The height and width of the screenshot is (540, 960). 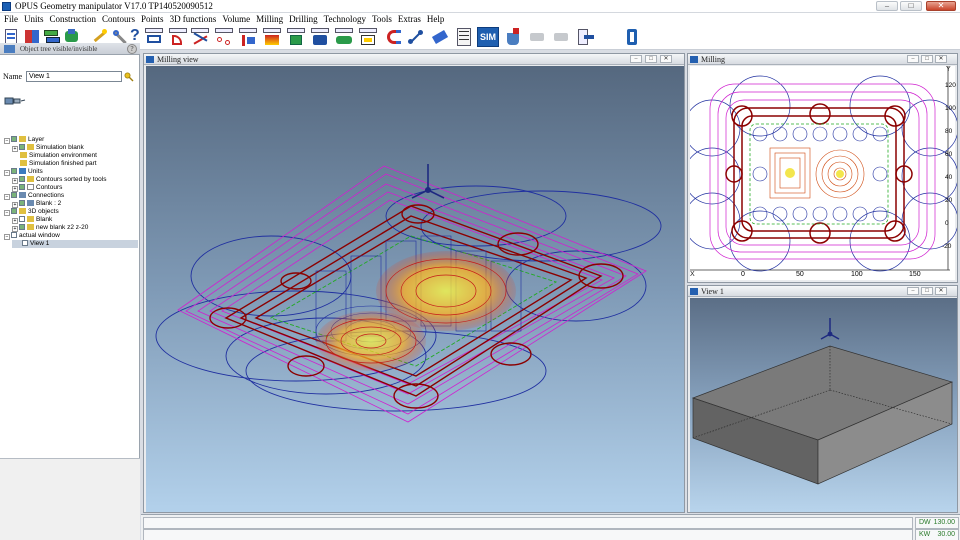 I want to click on y-axis-label: Y, so click(x=948, y=69).